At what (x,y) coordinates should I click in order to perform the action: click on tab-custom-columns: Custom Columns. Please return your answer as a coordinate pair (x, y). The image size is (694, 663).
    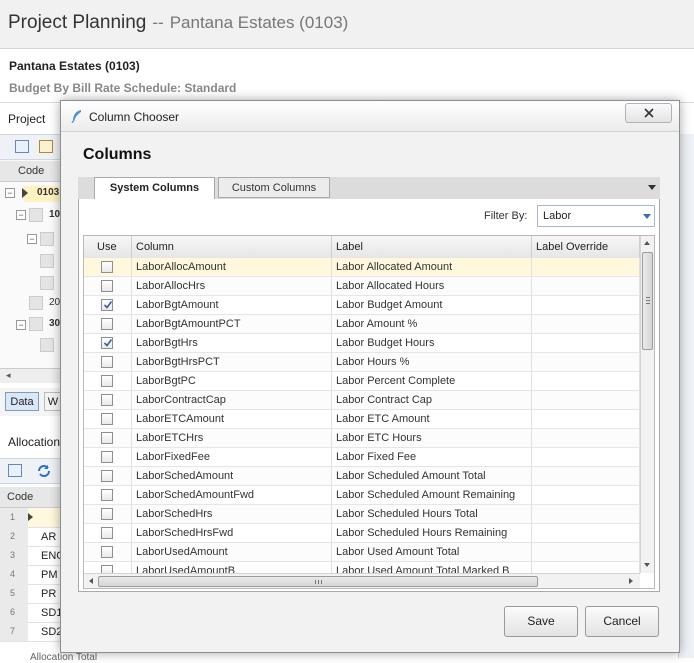
    Looking at the image, I should click on (274, 187).